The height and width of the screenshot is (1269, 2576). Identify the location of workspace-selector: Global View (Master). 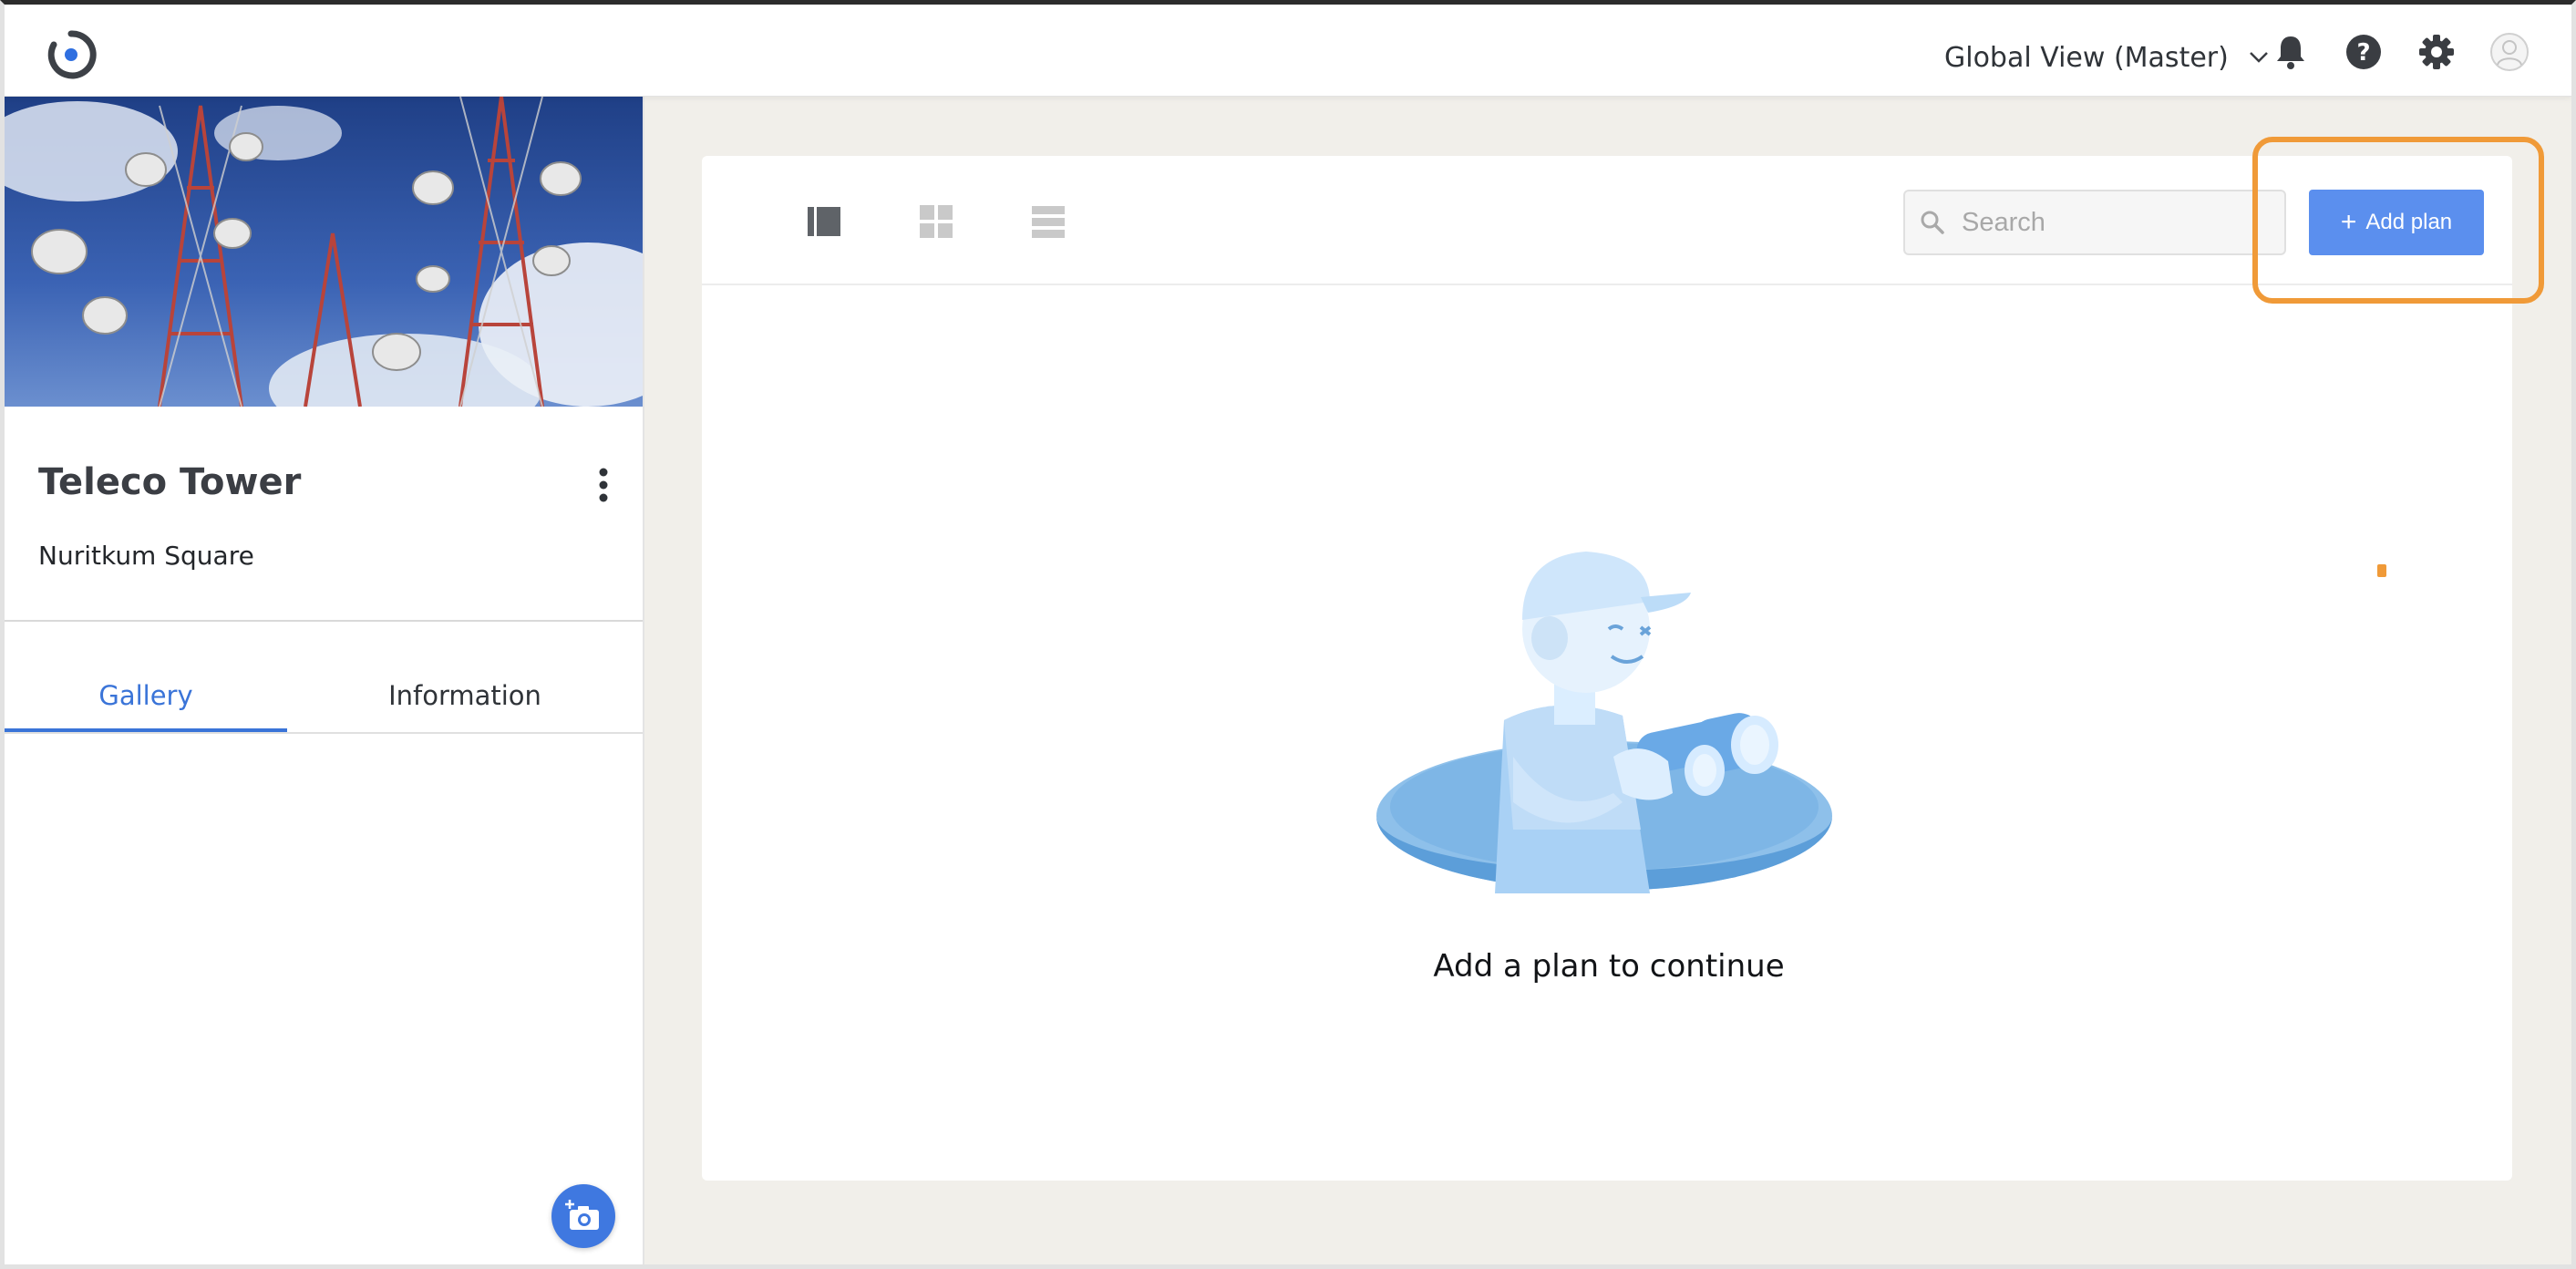
(2106, 57).